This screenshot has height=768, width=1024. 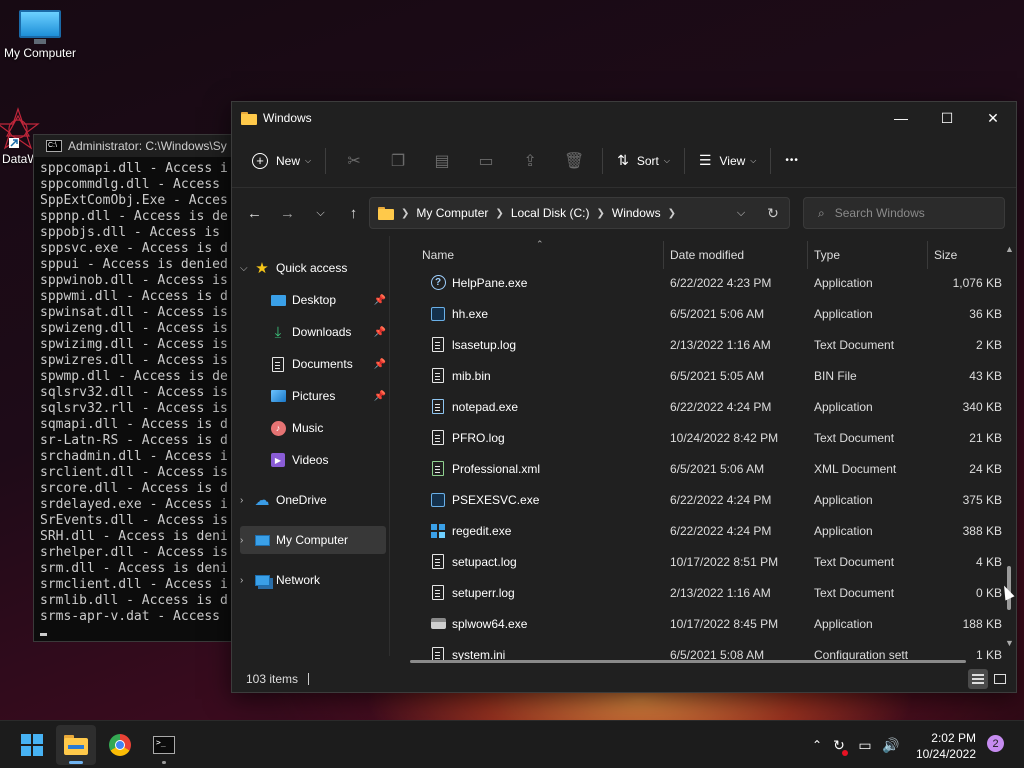 I want to click on file-size: 4 KB, so click(x=988, y=561).